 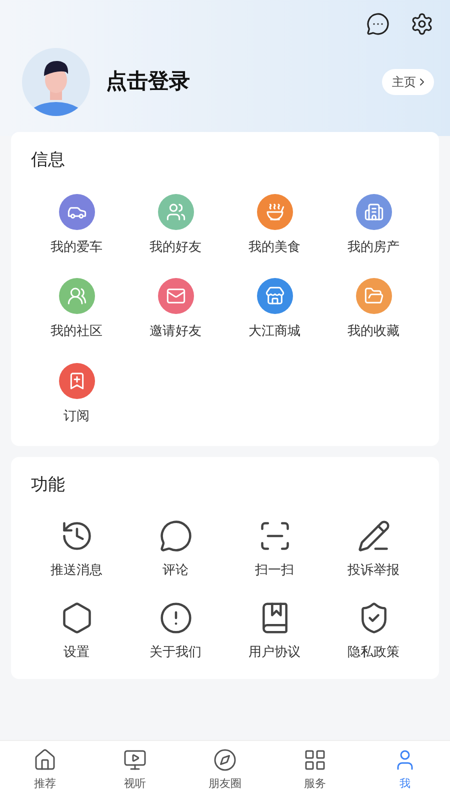 What do you see at coordinates (77, 416) in the screenshot?
I see `item-label: 订阅` at bounding box center [77, 416].